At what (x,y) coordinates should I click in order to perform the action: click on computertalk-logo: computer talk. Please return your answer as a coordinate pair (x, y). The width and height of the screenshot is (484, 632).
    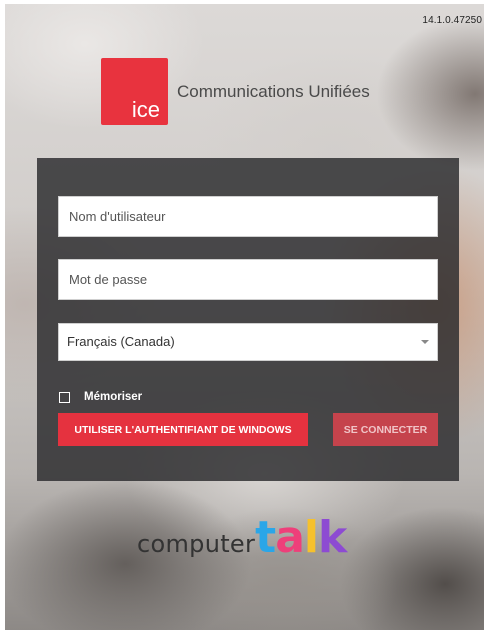
    Looking at the image, I should click on (242, 540).